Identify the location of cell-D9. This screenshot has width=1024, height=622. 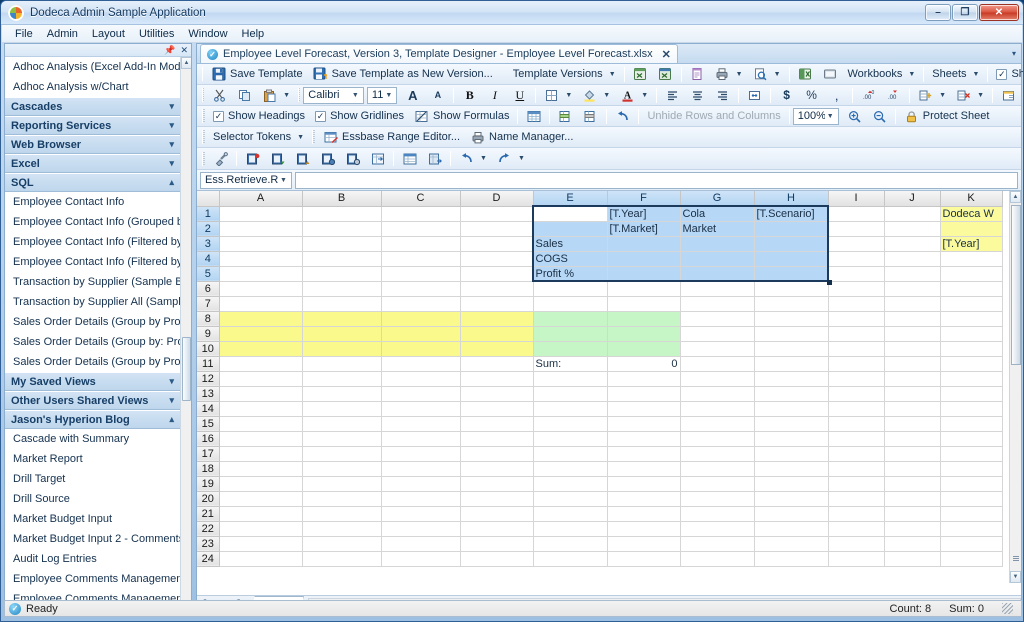
(497, 334).